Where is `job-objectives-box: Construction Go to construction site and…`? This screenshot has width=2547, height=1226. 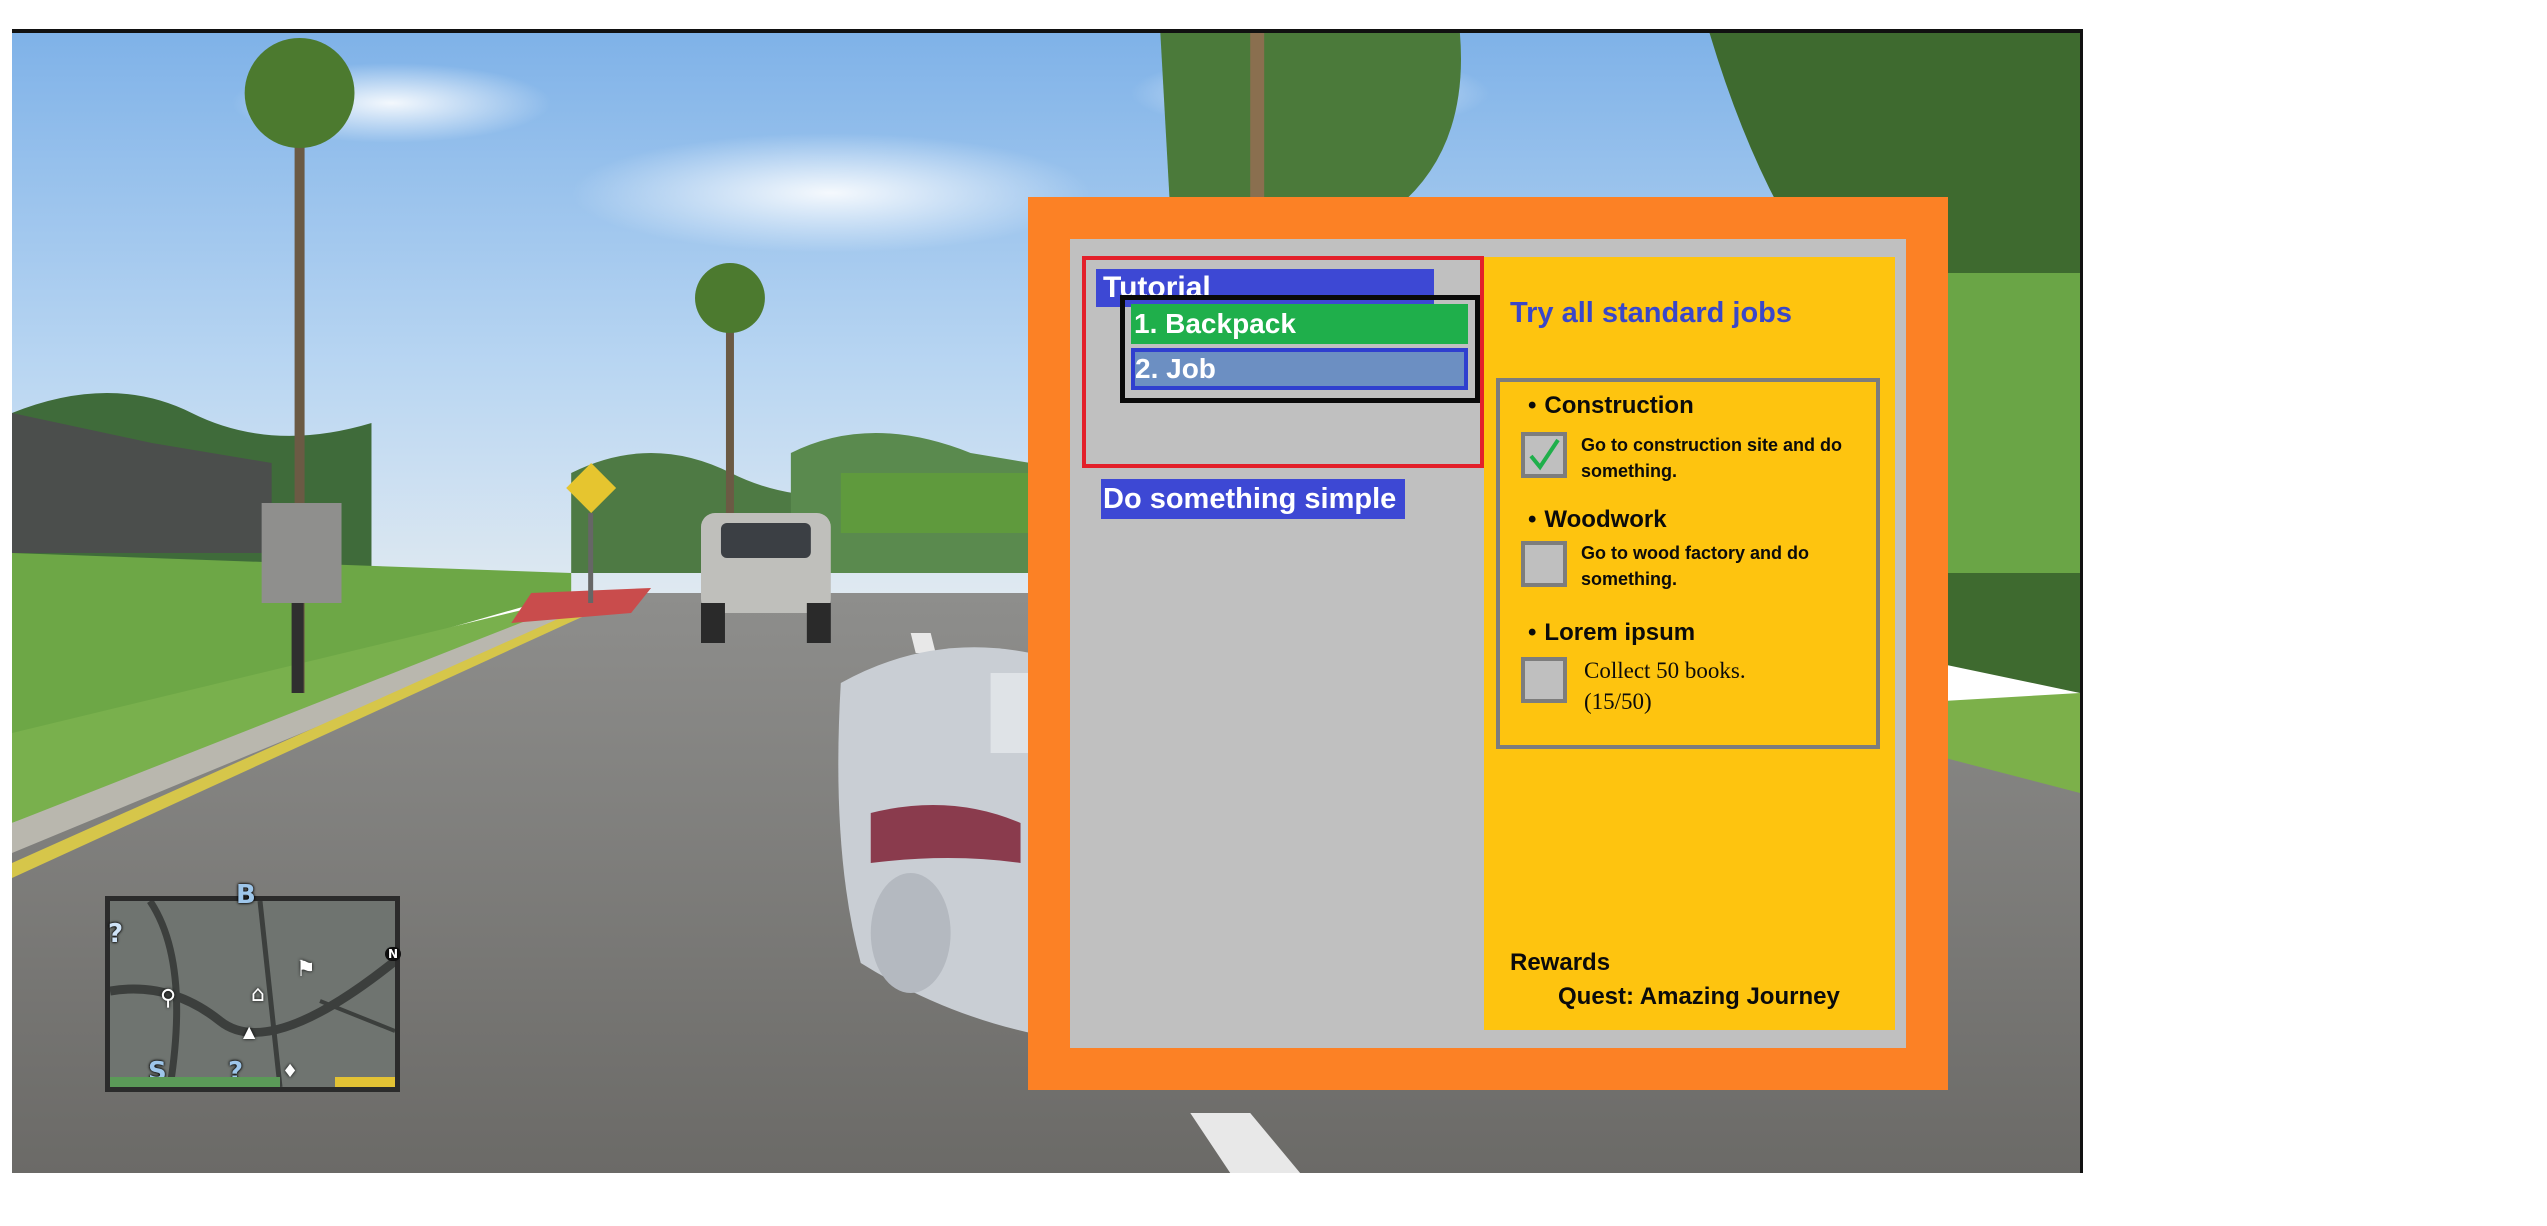
job-objectives-box: Construction Go to construction site and… is located at coordinates (1688, 563).